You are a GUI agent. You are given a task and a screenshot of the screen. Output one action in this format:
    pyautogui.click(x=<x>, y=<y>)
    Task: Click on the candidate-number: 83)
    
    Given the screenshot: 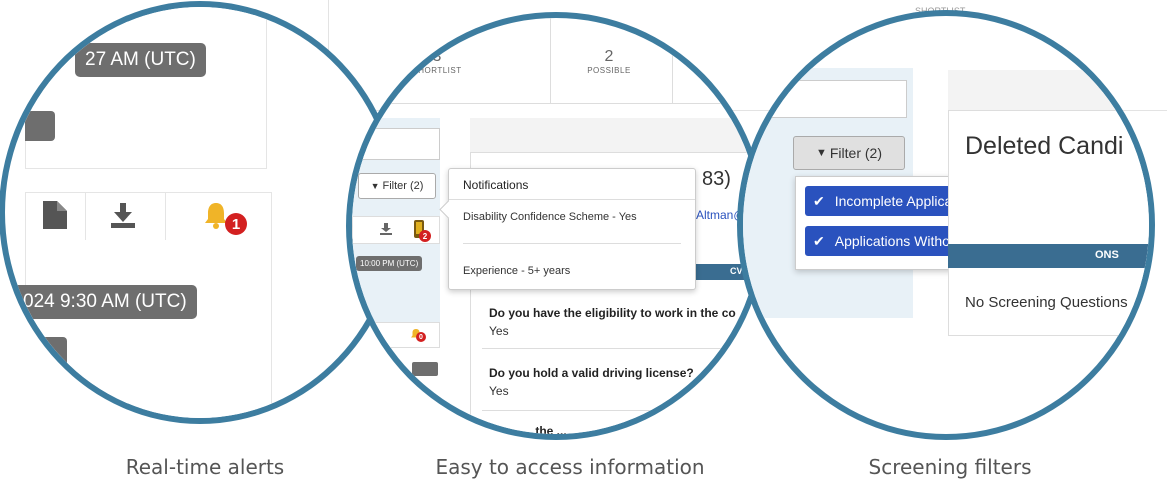 What is the action you would take?
    pyautogui.click(x=716, y=179)
    